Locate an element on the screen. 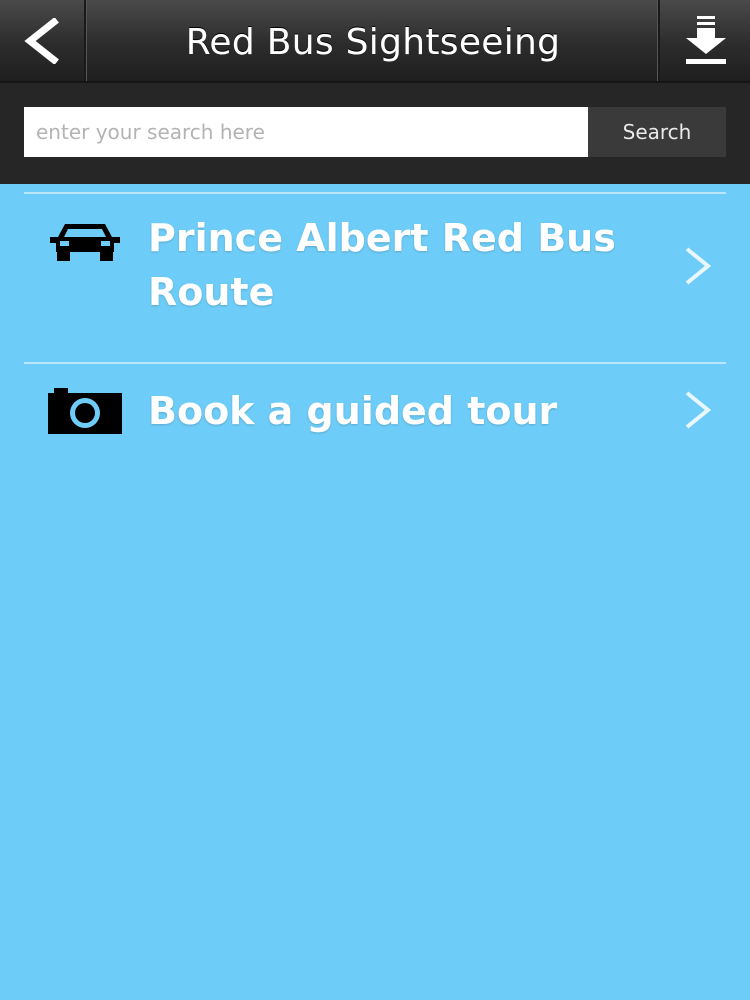  search-bar: Search is located at coordinates (375, 133).